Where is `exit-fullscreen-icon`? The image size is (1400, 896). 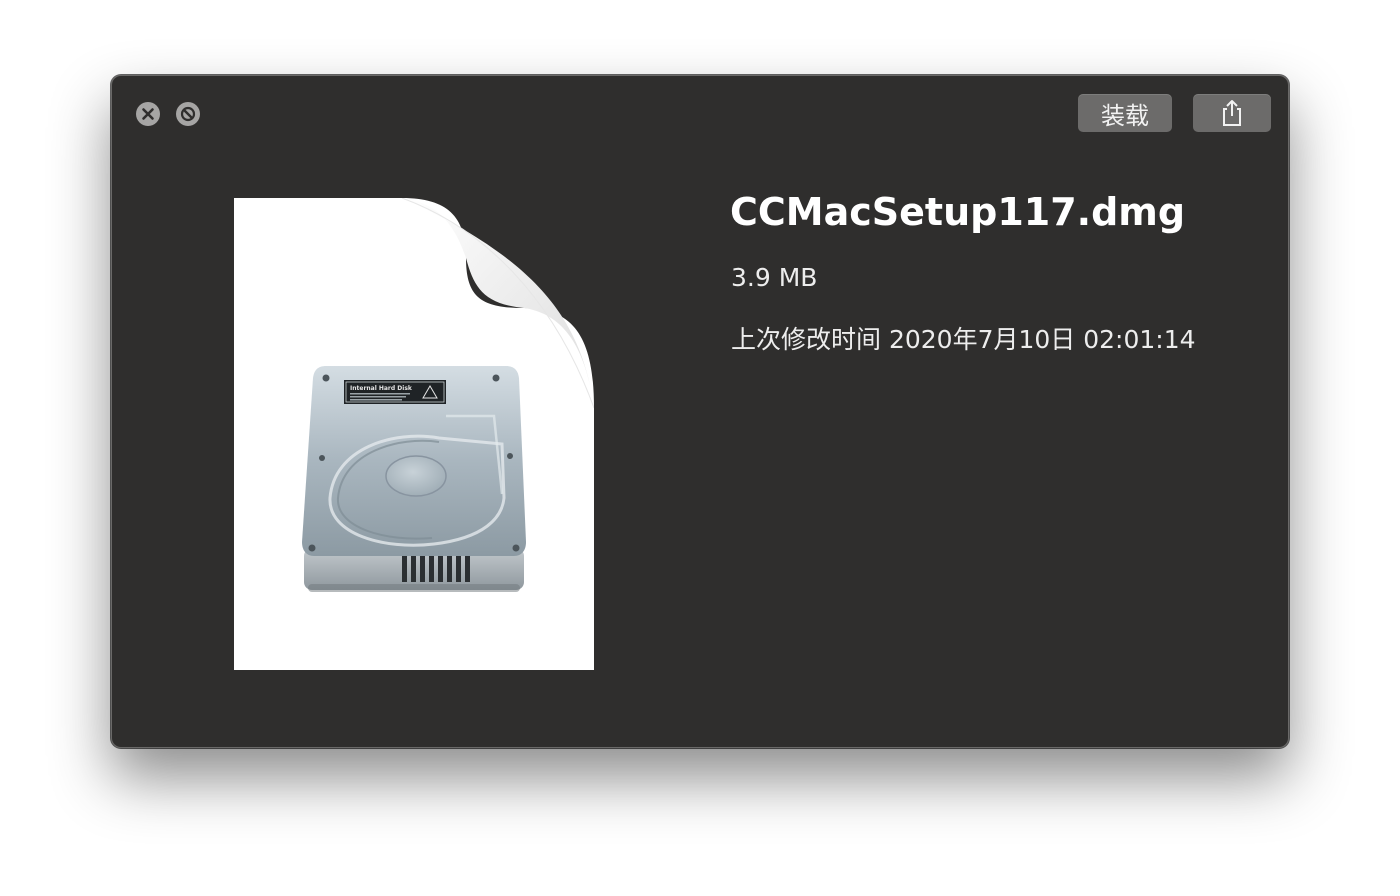 exit-fullscreen-icon is located at coordinates (188, 114).